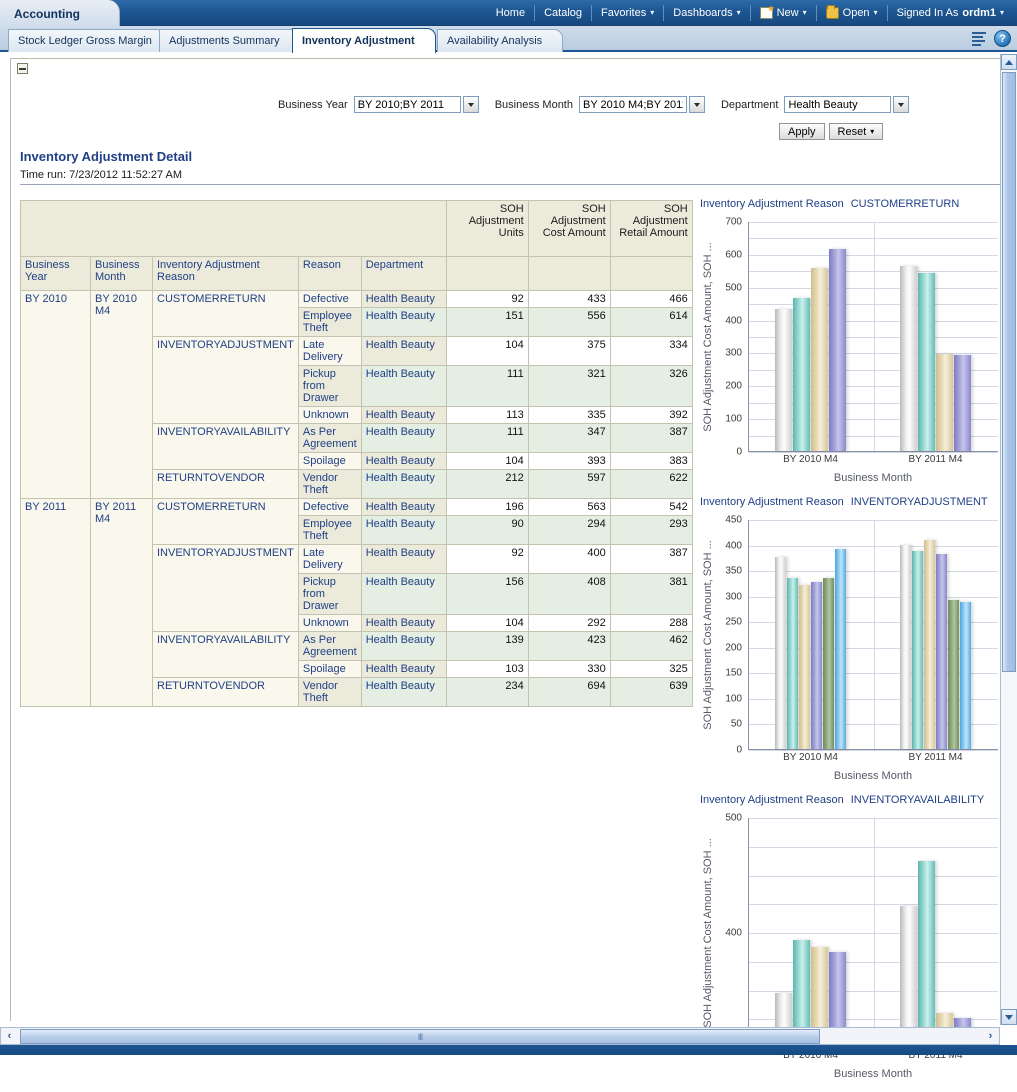 The width and height of the screenshot is (1017, 1092). Describe the element at coordinates (802, 131) in the screenshot. I see `apply-button: Apply` at that location.